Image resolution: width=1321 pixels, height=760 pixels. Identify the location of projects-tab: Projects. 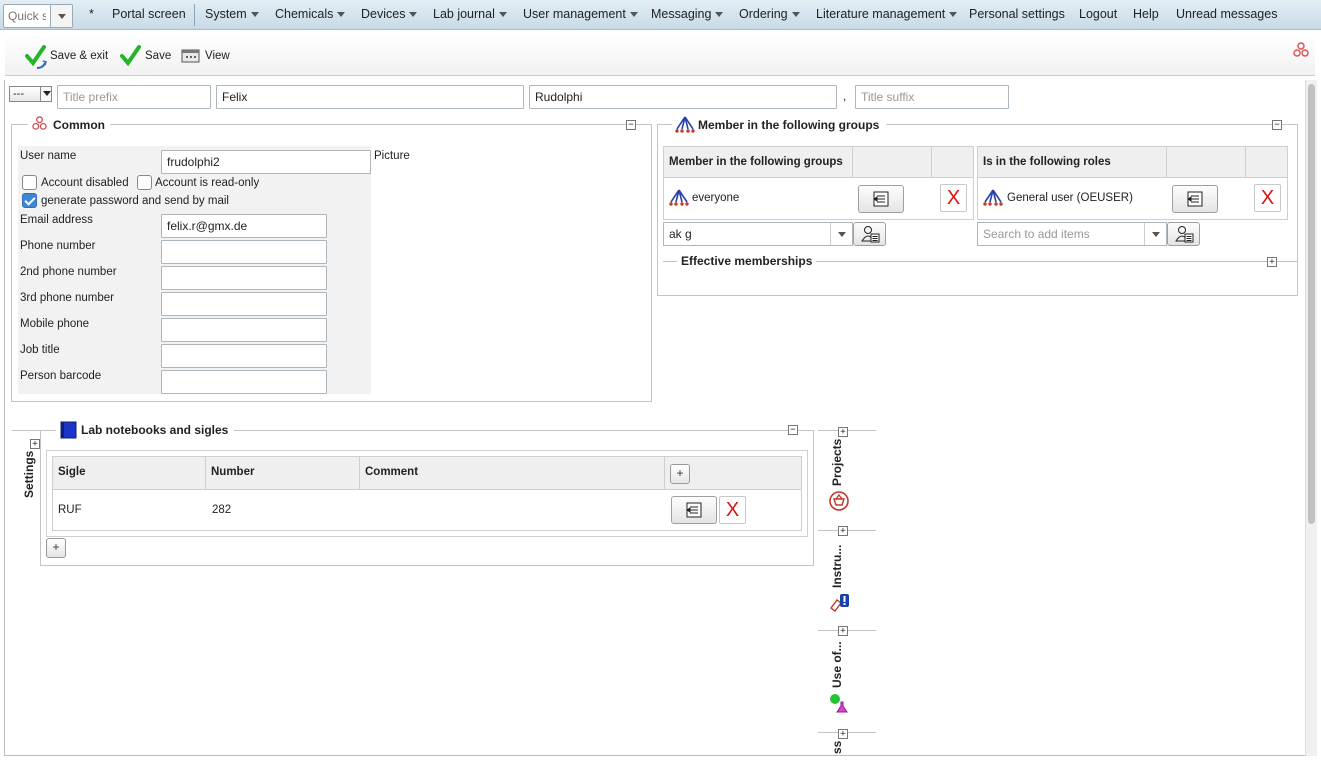
(837, 462).